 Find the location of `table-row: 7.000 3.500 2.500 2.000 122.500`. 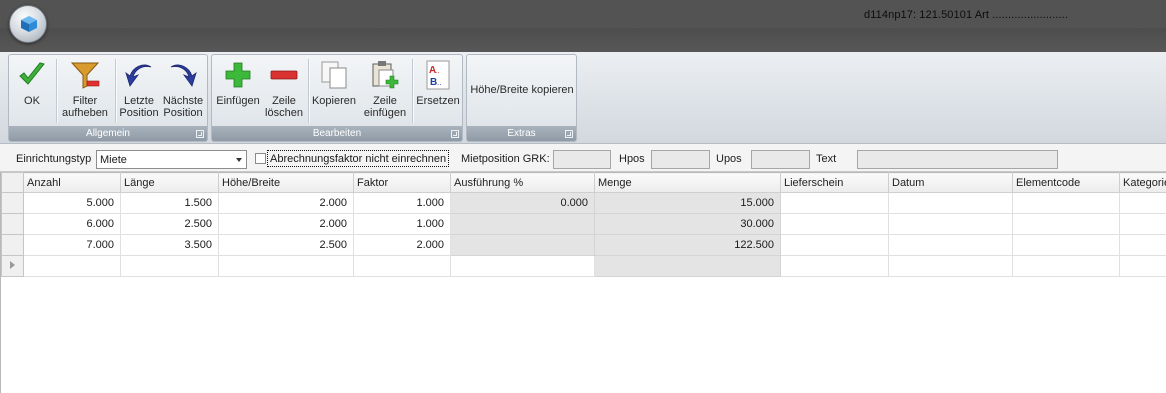

table-row: 7.000 3.500 2.500 2.000 122.500 is located at coordinates (583, 245).